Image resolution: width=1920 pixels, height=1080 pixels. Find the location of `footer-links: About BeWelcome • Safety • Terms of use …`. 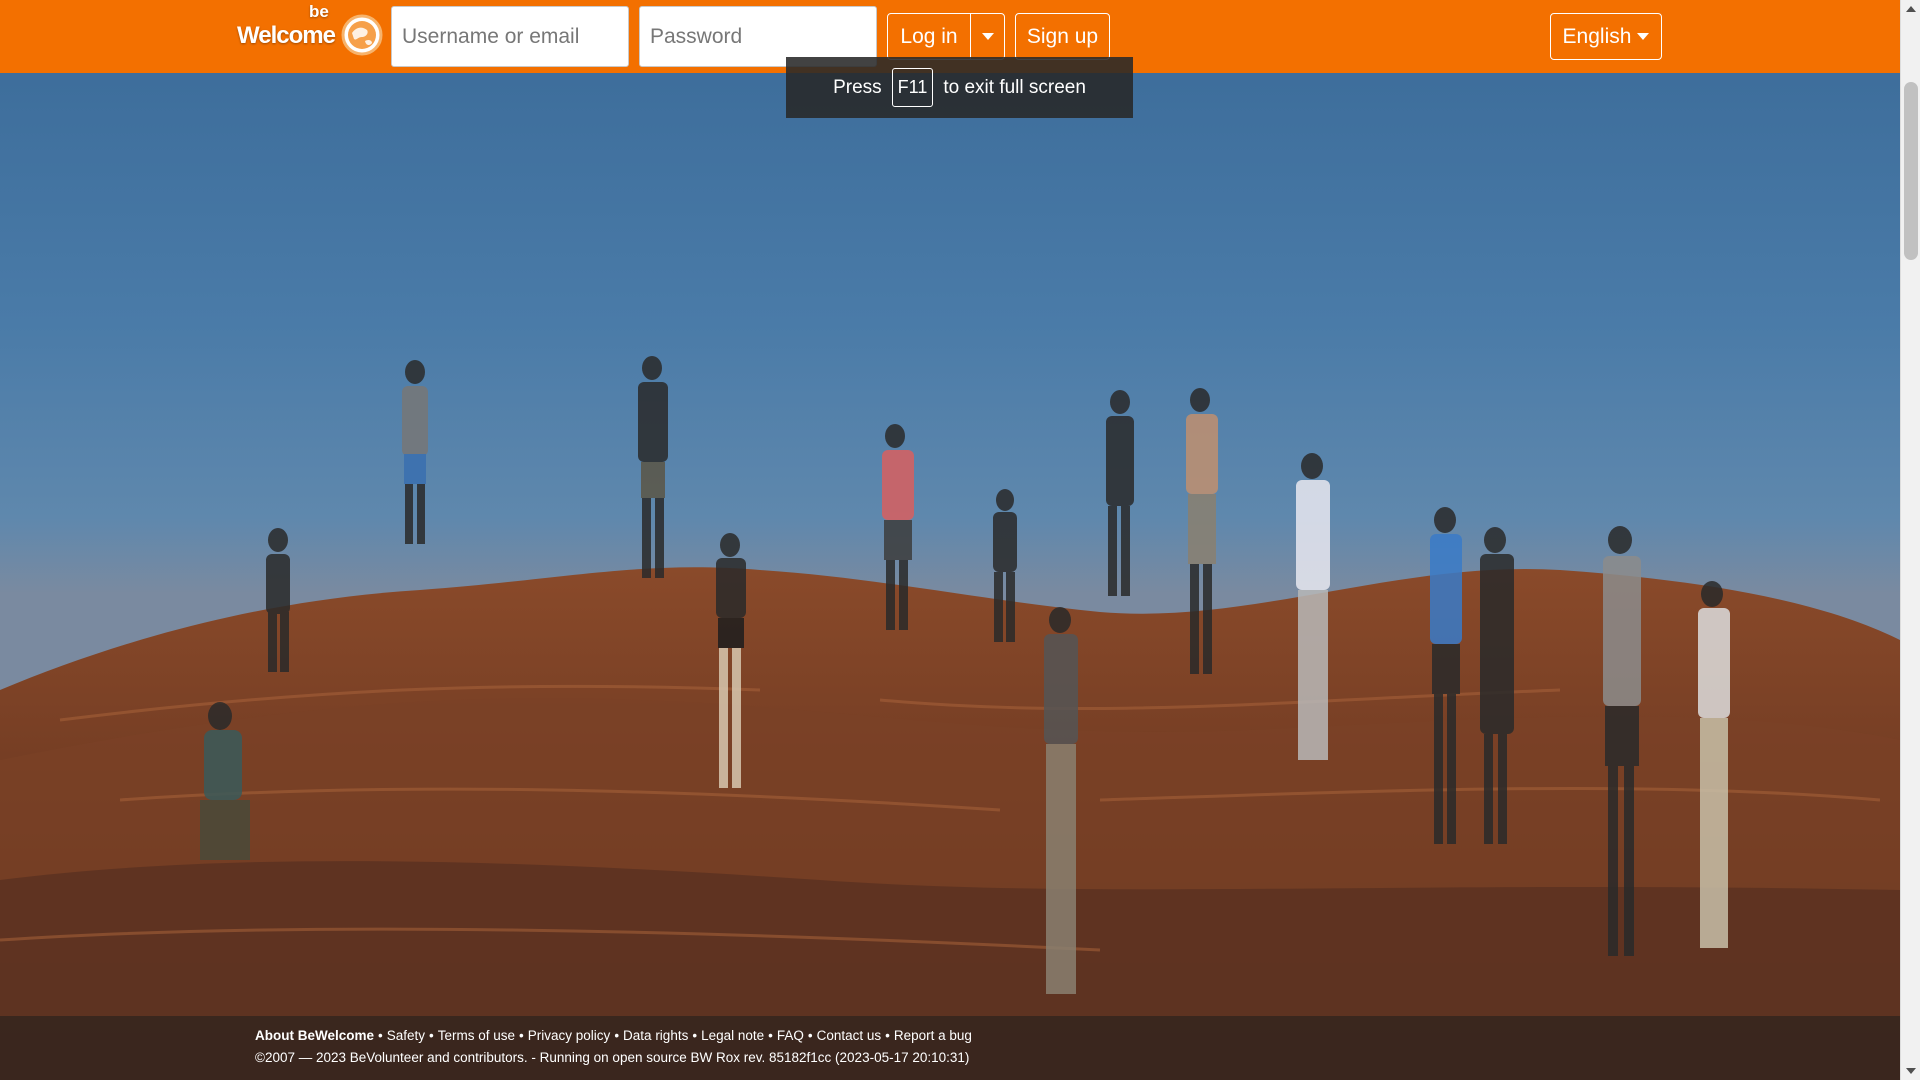

footer-links: About BeWelcome • Safety • Terms of use … is located at coordinates (613, 1035).